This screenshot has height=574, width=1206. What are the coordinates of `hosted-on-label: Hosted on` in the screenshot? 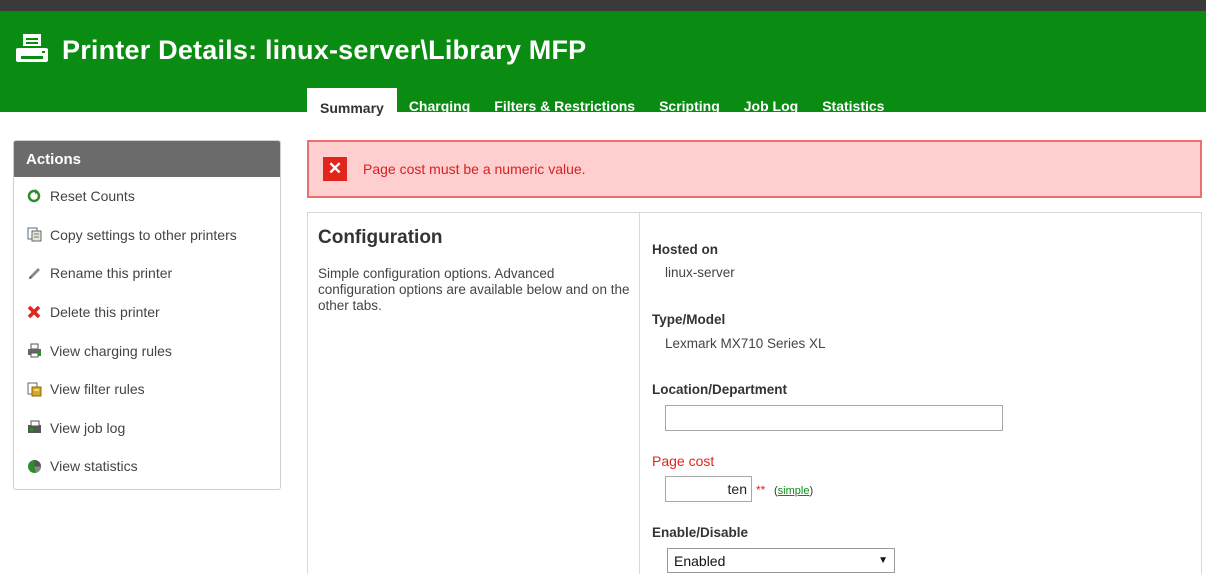 It's located at (685, 249).